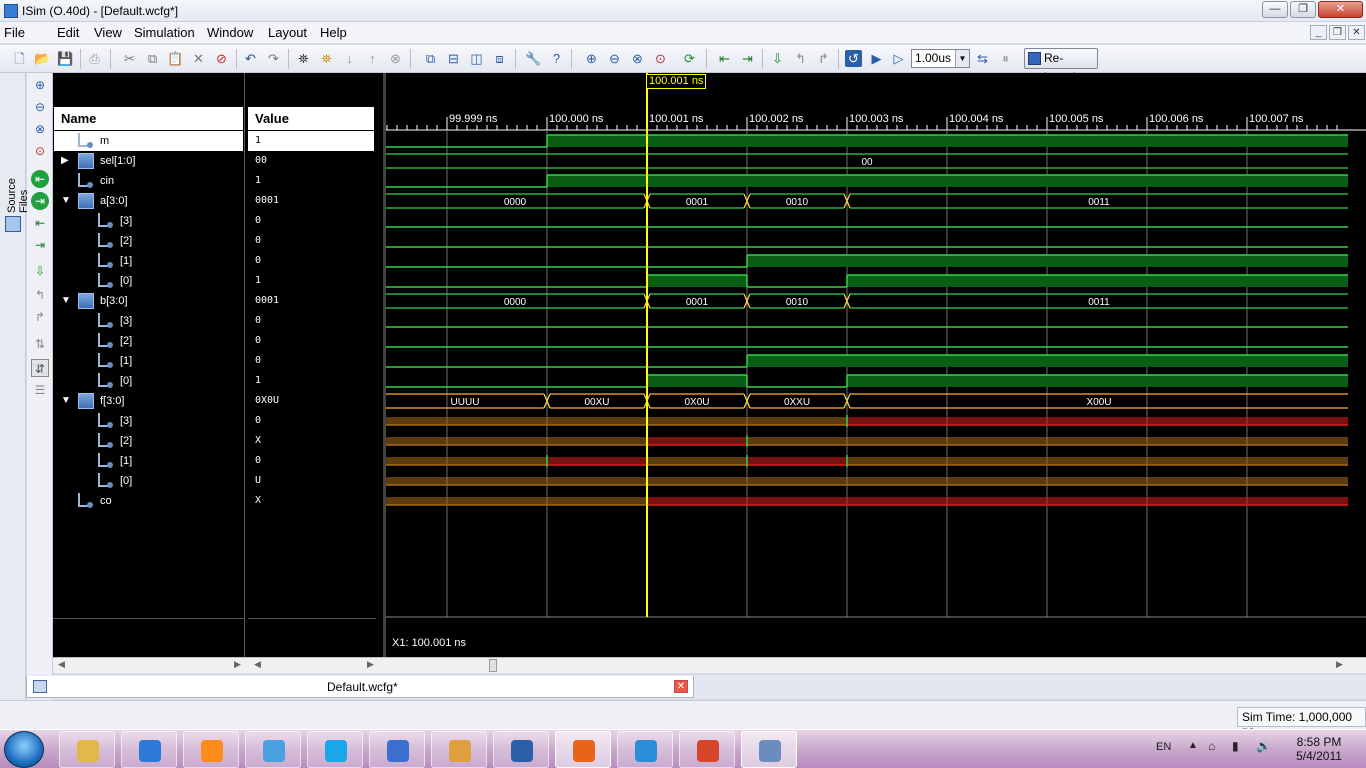  I want to click on clear-search-icon: ⊗, so click(395, 58).